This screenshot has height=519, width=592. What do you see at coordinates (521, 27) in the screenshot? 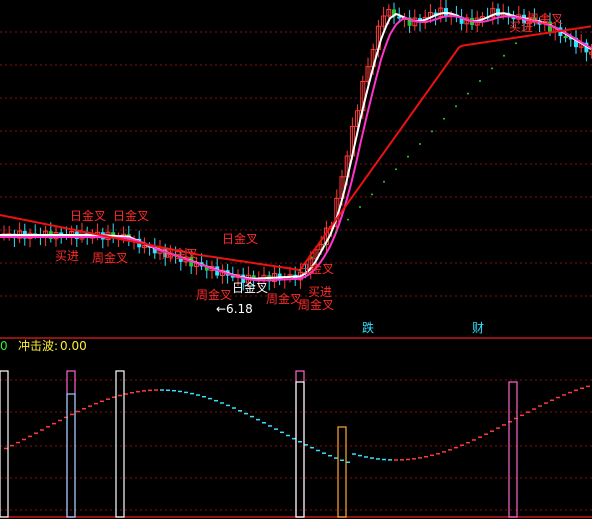
I see `signal-mai-jin-3: 买进` at bounding box center [521, 27].